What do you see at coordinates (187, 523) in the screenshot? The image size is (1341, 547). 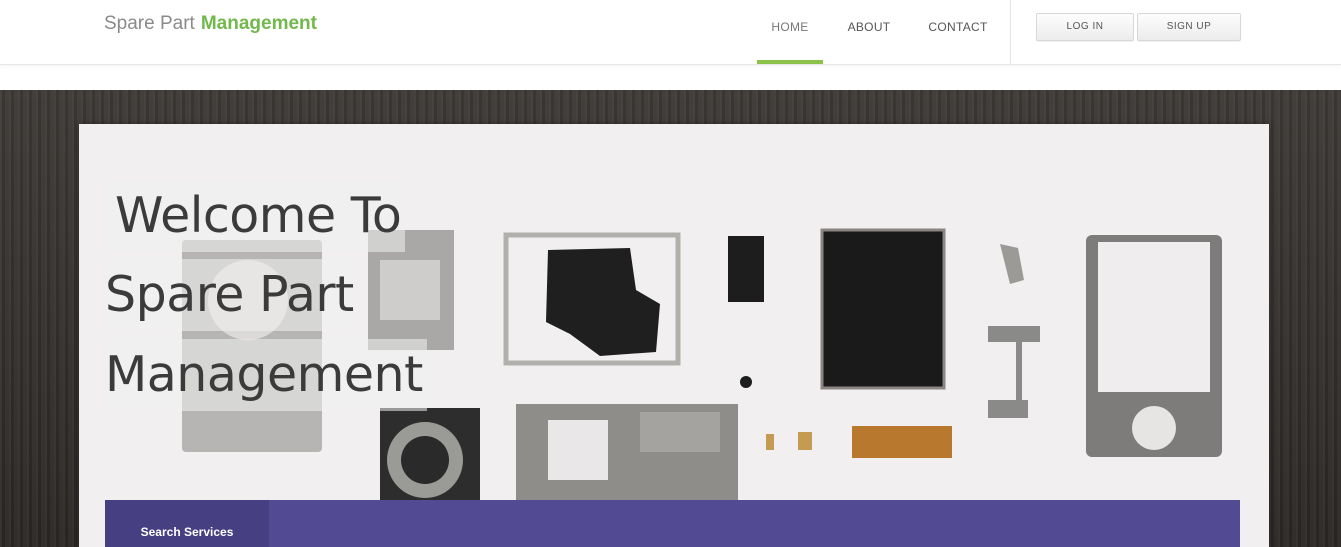 I see `search-services-tab: Search Services` at bounding box center [187, 523].